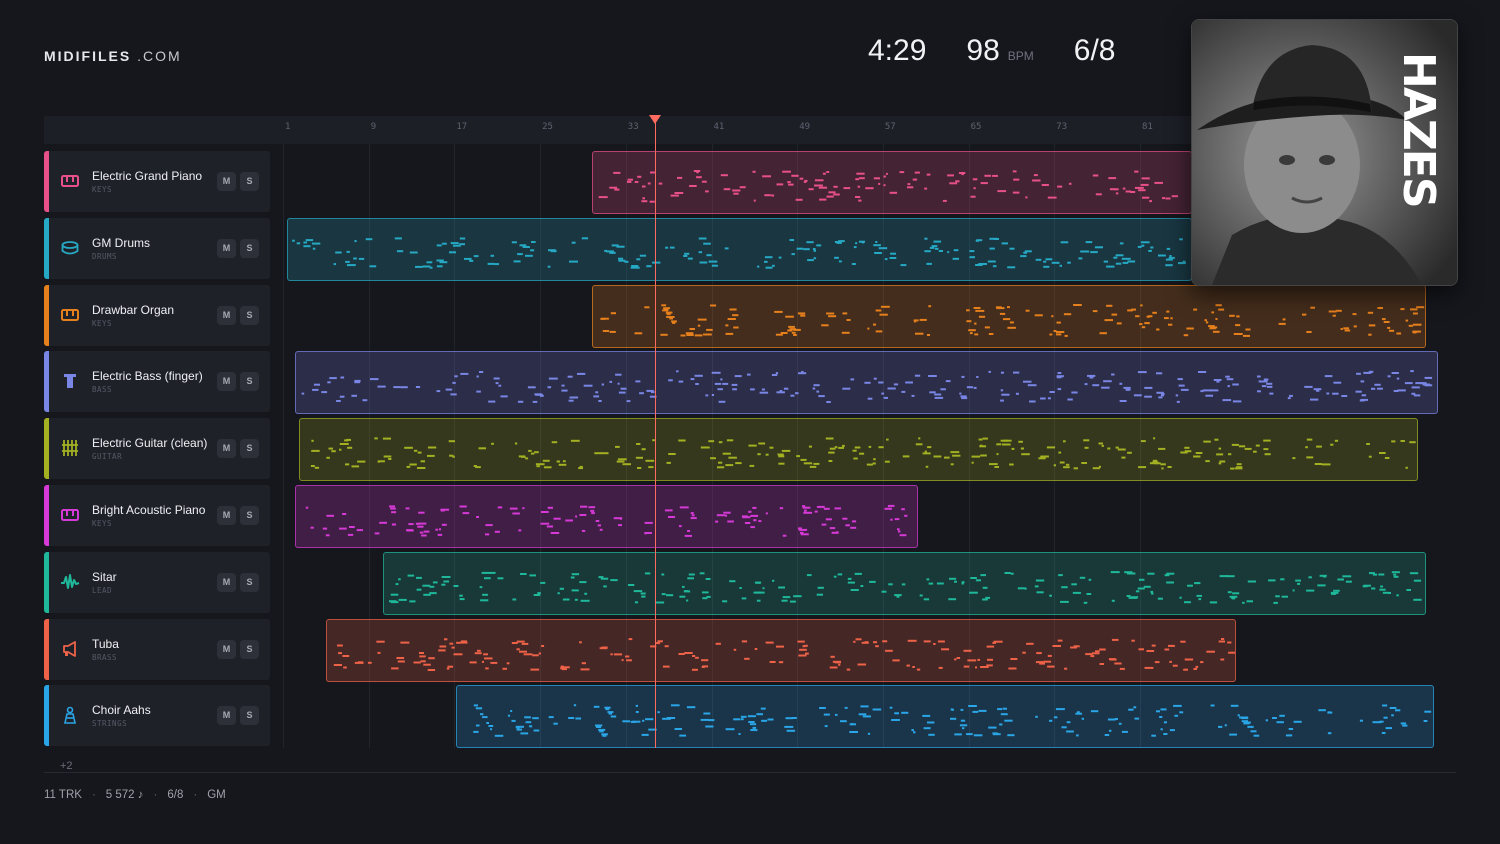 Image resolution: width=1500 pixels, height=844 pixels. What do you see at coordinates (283, 446) in the screenshot?
I see `bar-grid-line` at bounding box center [283, 446].